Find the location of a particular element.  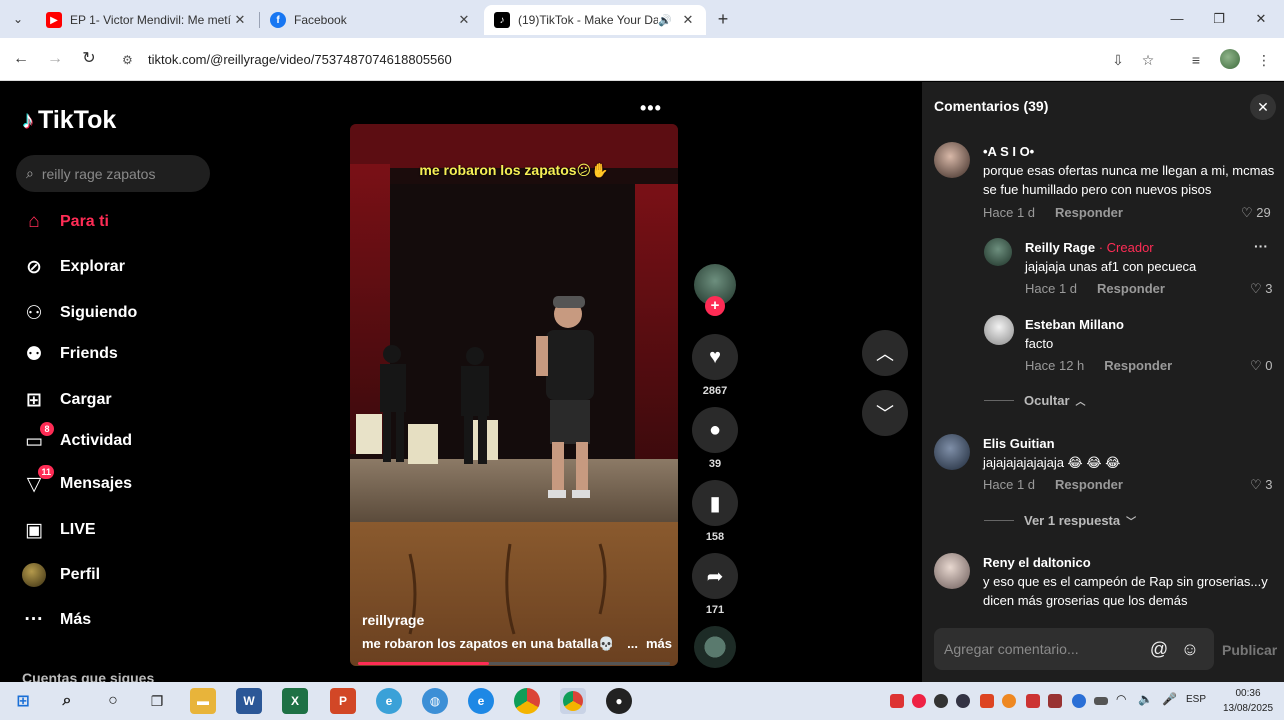

word-icon: W is located at coordinates (249, 701).